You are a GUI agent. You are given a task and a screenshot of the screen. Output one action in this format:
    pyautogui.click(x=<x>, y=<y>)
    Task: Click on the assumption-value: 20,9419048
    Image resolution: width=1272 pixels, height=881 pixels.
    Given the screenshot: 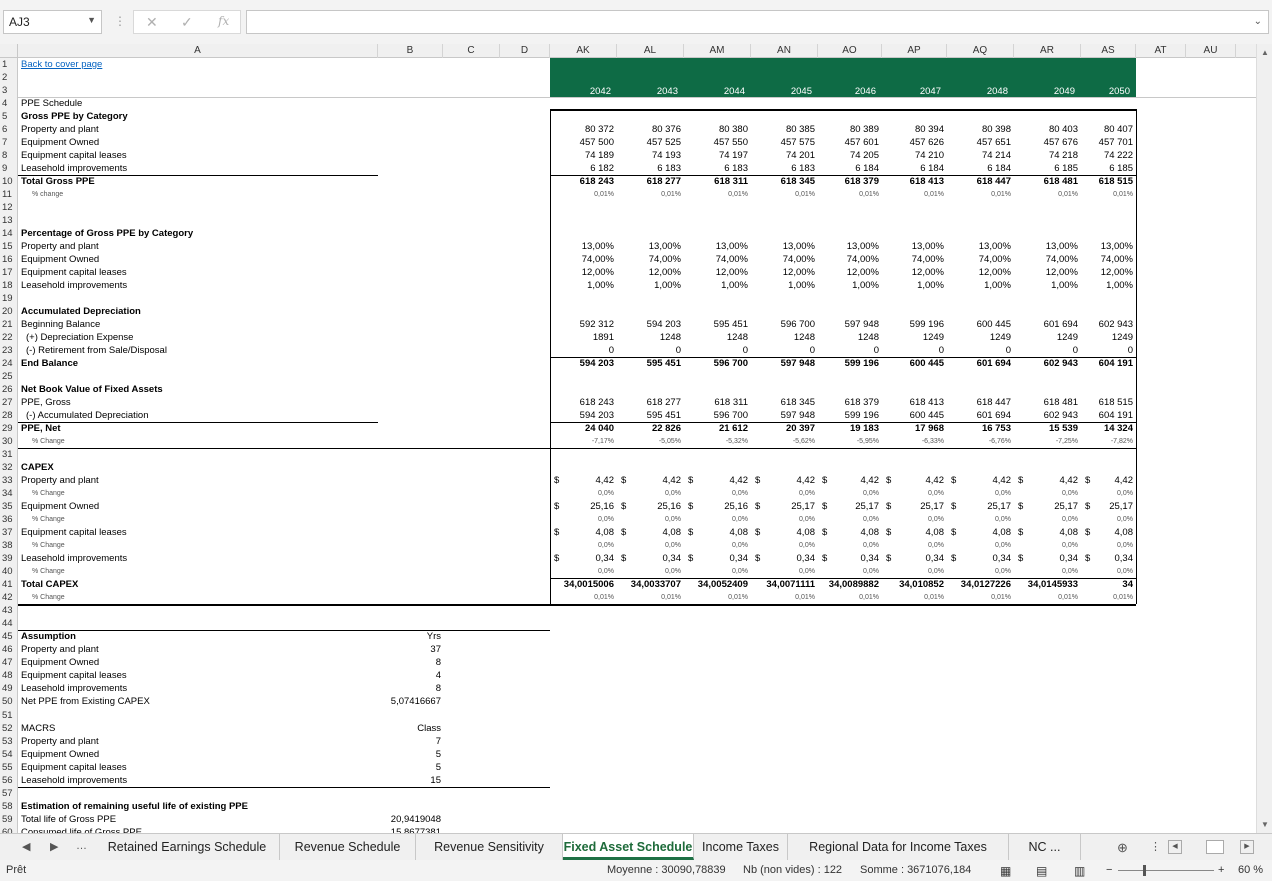 What is the action you would take?
    pyautogui.click(x=409, y=819)
    